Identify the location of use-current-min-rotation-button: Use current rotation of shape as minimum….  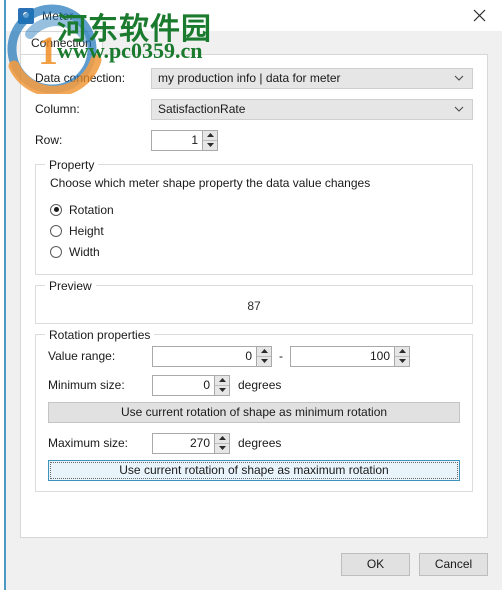
(254, 412).